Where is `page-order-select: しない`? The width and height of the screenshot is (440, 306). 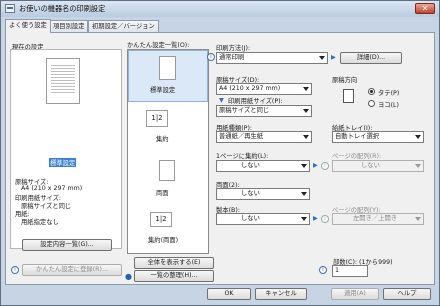 page-order-select: しない is located at coordinates (378, 166).